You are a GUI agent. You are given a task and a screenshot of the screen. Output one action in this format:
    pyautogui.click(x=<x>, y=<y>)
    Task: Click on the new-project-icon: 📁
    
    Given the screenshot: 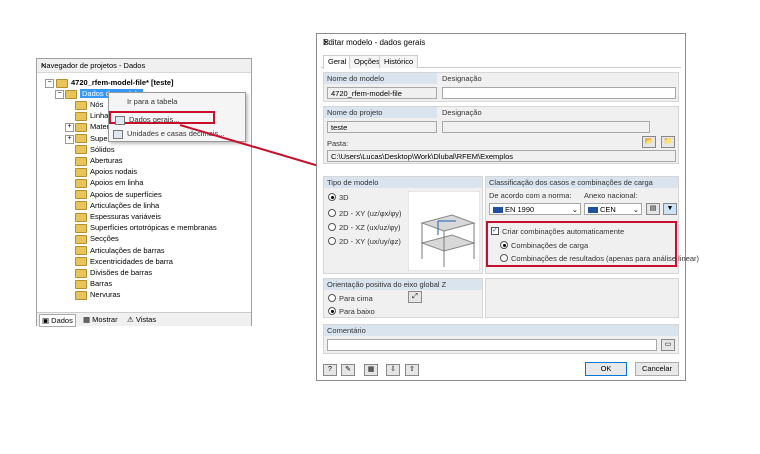 What is the action you would take?
    pyautogui.click(x=668, y=142)
    